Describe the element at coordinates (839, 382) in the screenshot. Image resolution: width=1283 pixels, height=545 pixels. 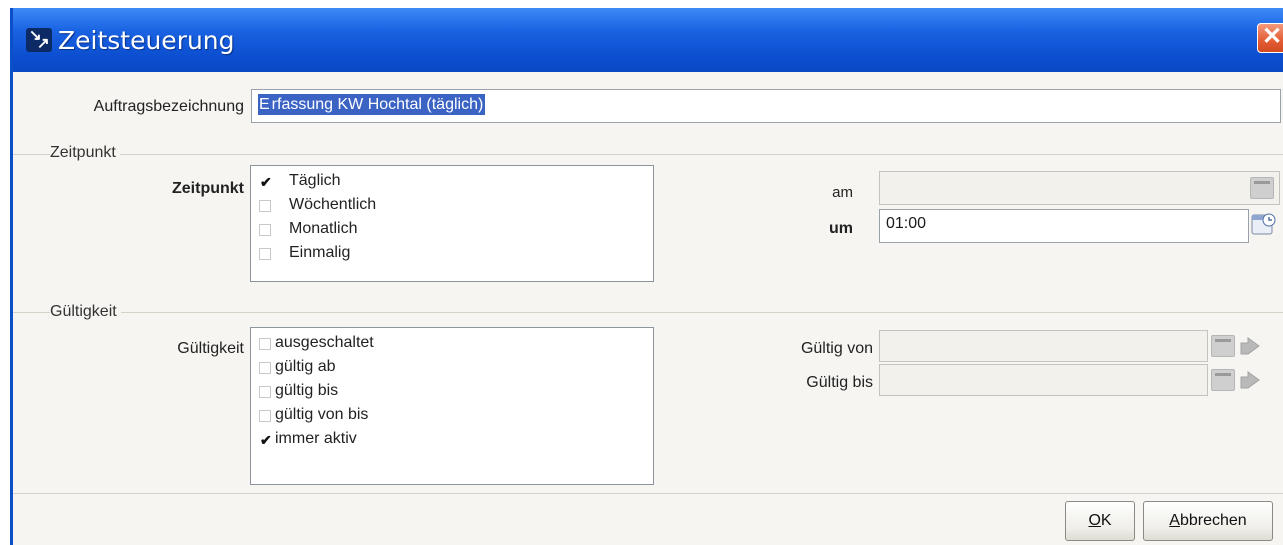
I see `gueltig-bis-label: Gültig bis` at that location.